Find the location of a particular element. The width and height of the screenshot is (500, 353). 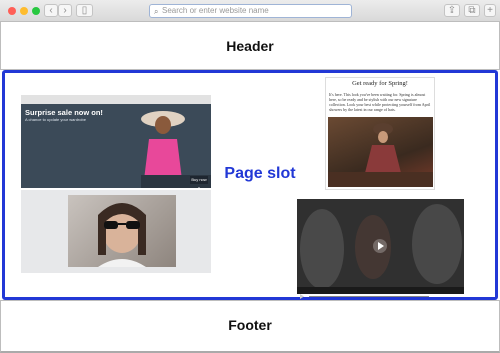

article-title: Get ready for Spring! is located at coordinates (380, 83).